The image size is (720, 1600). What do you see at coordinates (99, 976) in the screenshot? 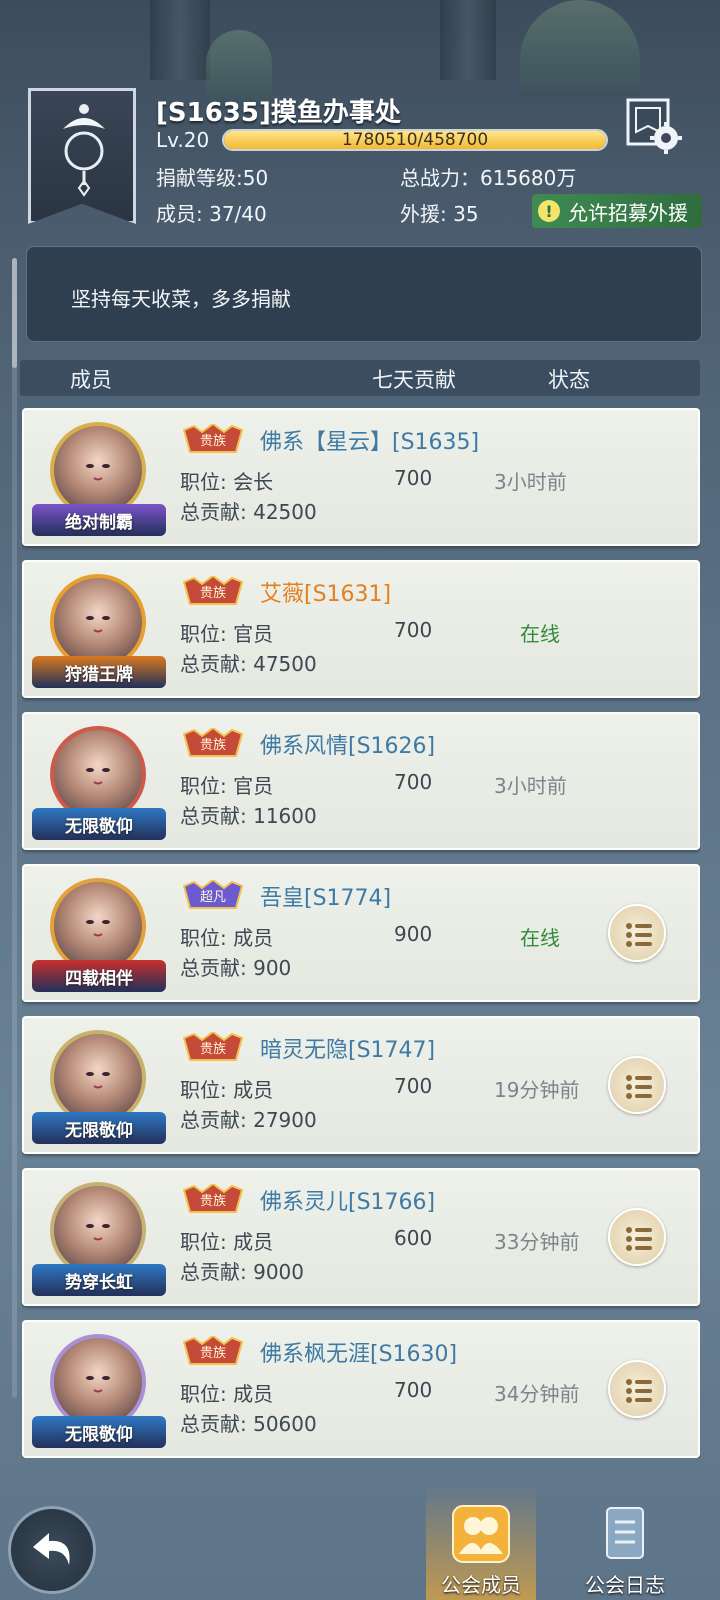
I see `member-title-badge: 四载相伴` at bounding box center [99, 976].